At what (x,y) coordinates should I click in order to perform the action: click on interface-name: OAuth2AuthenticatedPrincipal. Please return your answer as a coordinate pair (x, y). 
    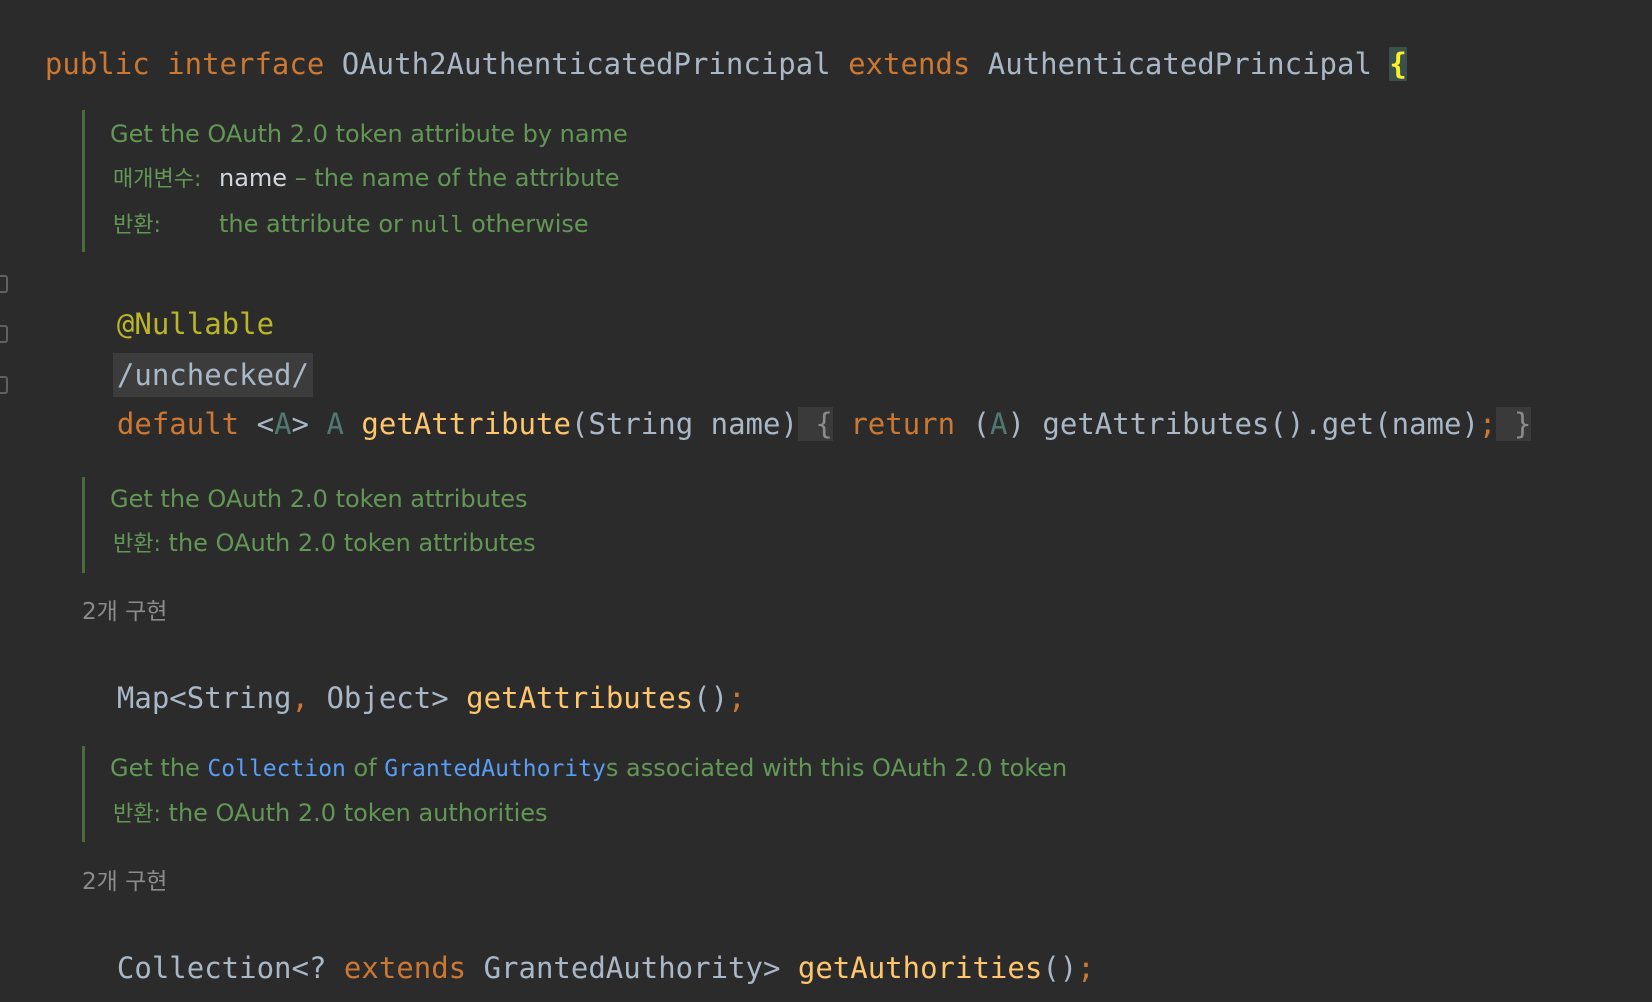
    Looking at the image, I should click on (586, 64).